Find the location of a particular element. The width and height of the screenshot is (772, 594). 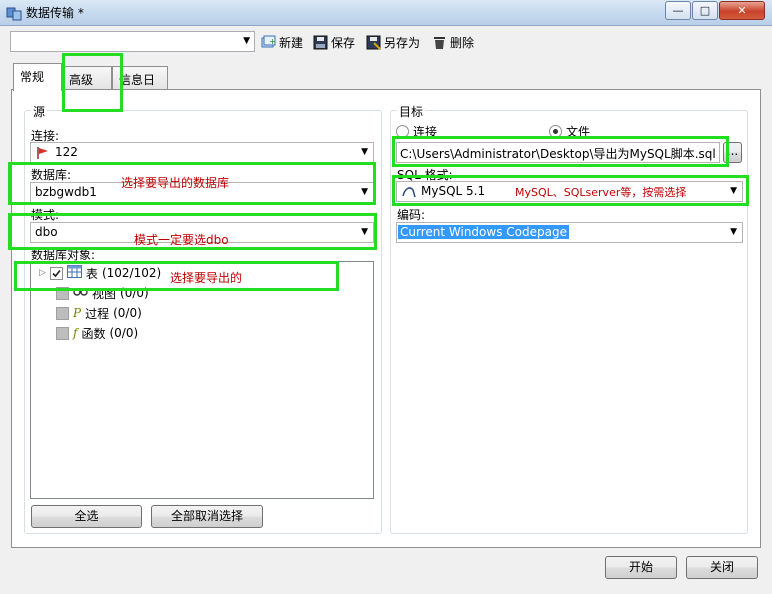

maximize-button: □ is located at coordinates (705, 10).